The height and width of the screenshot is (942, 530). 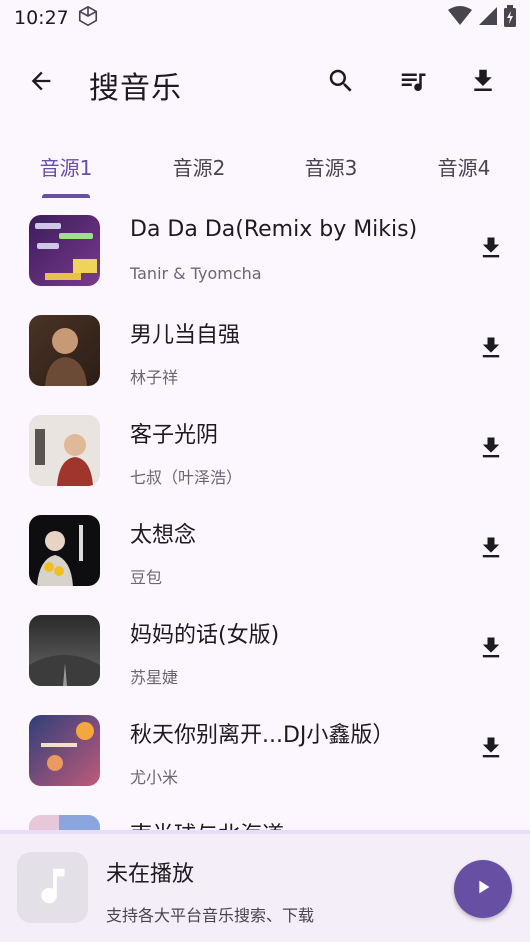 I want to click on play-button, so click(x=483, y=889).